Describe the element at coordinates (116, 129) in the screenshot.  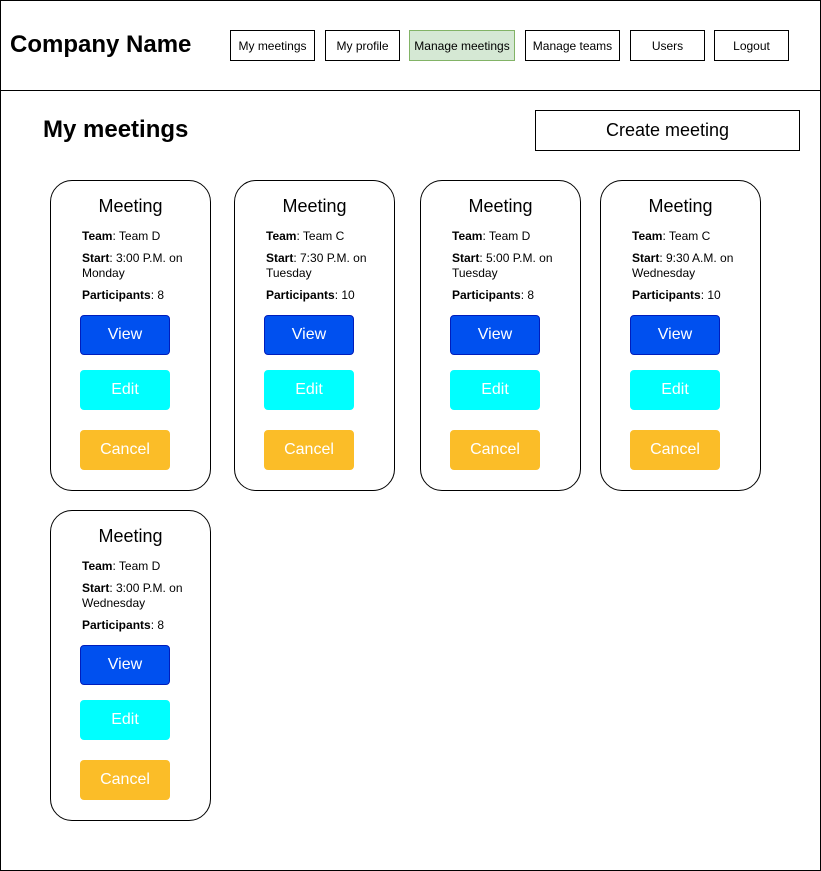
I see `page-title: My meetings` at that location.